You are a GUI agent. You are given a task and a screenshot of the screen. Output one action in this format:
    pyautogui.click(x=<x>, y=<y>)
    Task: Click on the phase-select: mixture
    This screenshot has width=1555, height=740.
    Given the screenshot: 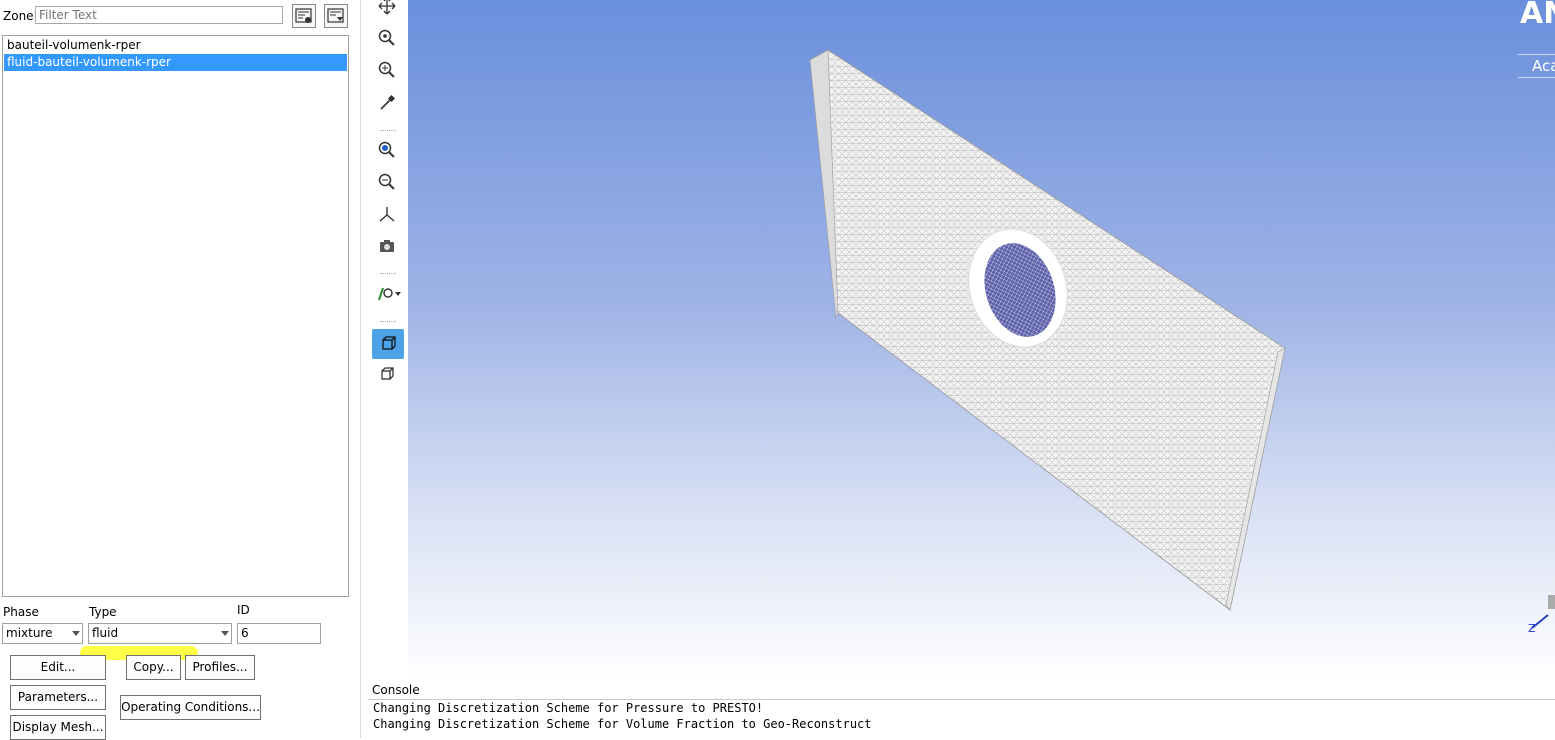 What is the action you would take?
    pyautogui.click(x=42, y=633)
    